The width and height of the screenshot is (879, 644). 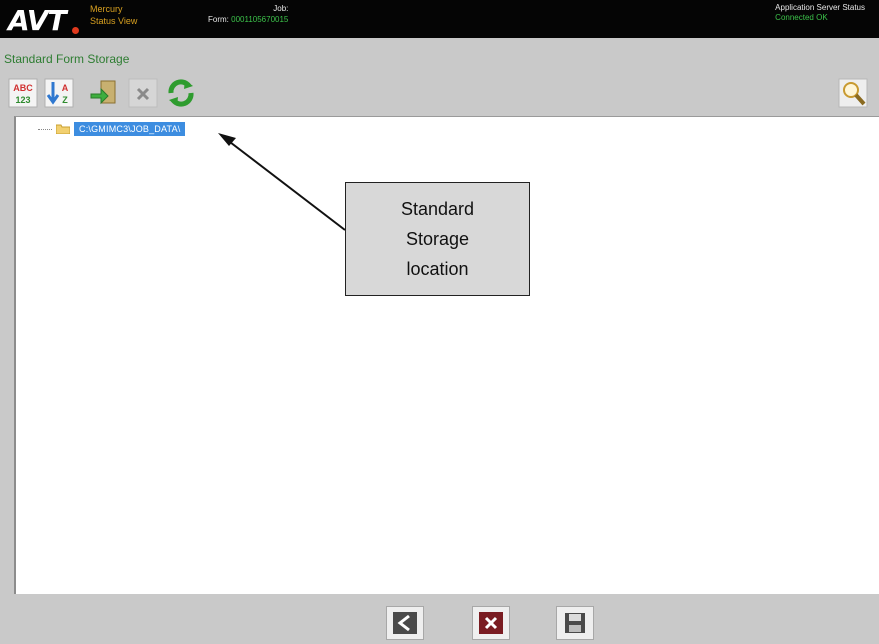 What do you see at coordinates (106, 9) in the screenshot?
I see `app-name-line1: Mercury` at bounding box center [106, 9].